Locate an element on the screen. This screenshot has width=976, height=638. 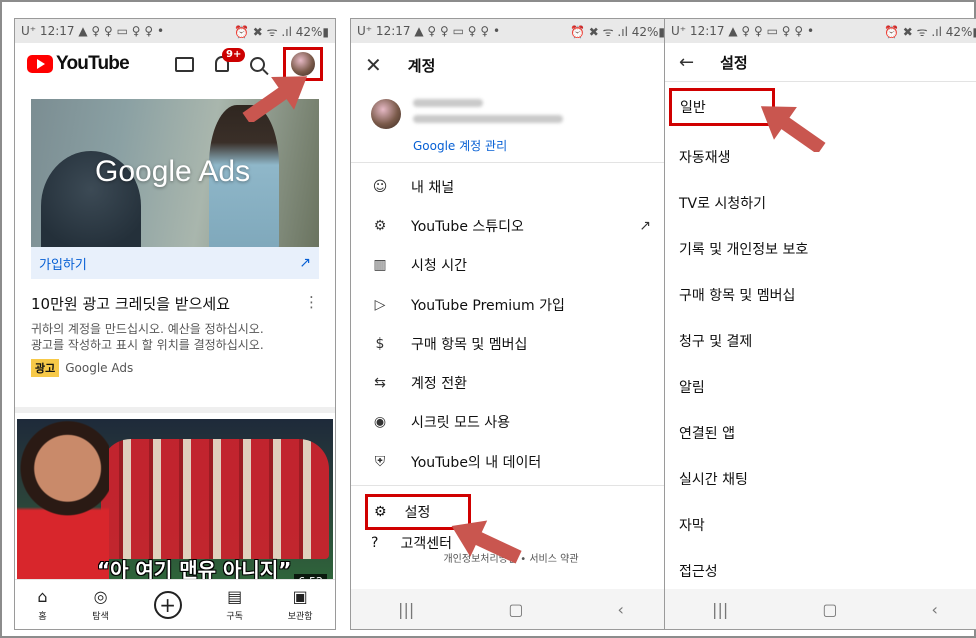
tab-home: ⌂ 홈 is located at coordinates (42, 604).